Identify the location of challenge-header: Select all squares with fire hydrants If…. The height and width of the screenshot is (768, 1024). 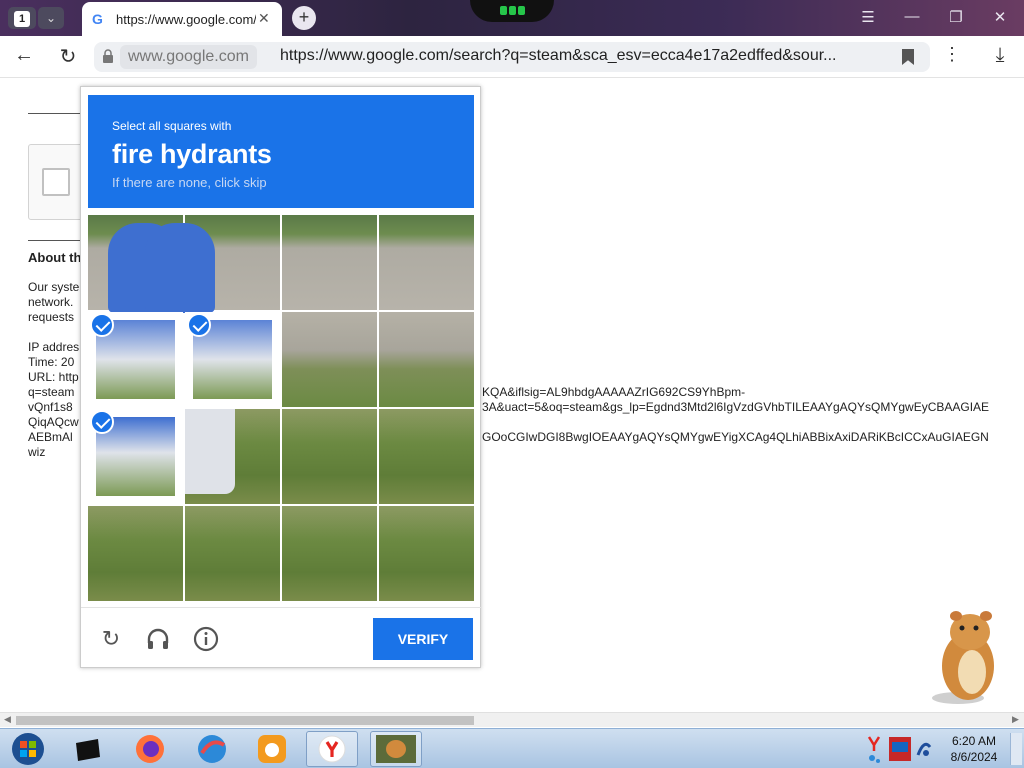
(281, 151).